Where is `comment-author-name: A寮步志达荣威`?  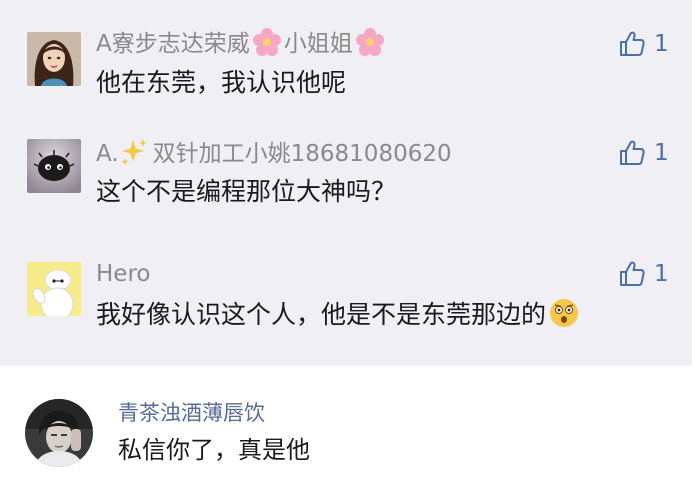
comment-author-name: A寮步志达荣威 is located at coordinates (173, 44).